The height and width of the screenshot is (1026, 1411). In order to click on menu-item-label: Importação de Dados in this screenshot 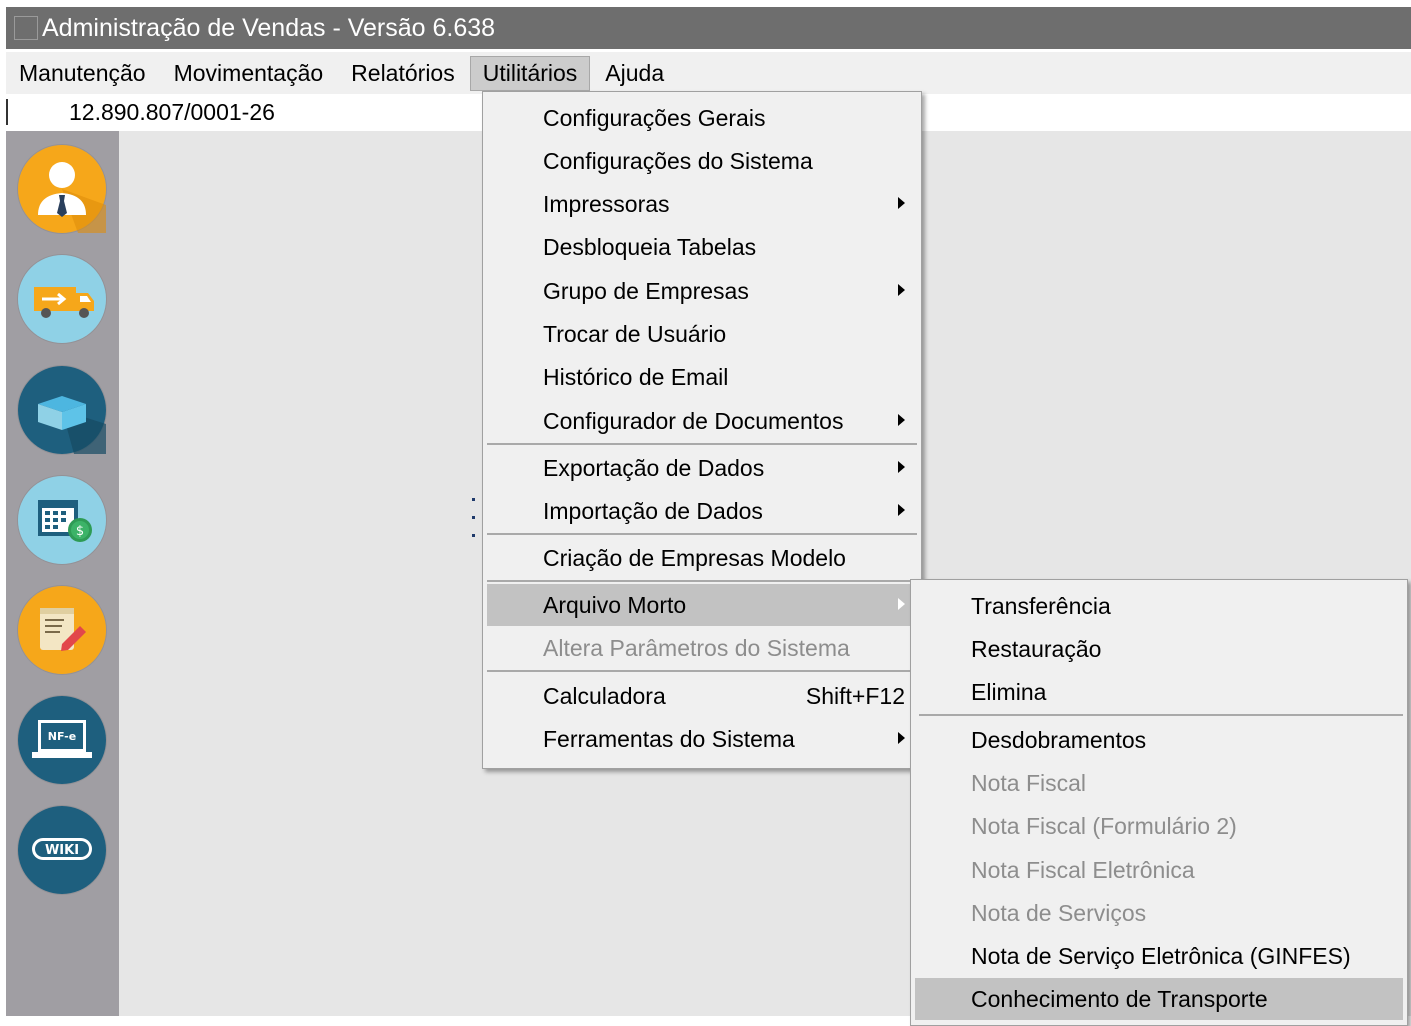, I will do `click(653, 510)`.